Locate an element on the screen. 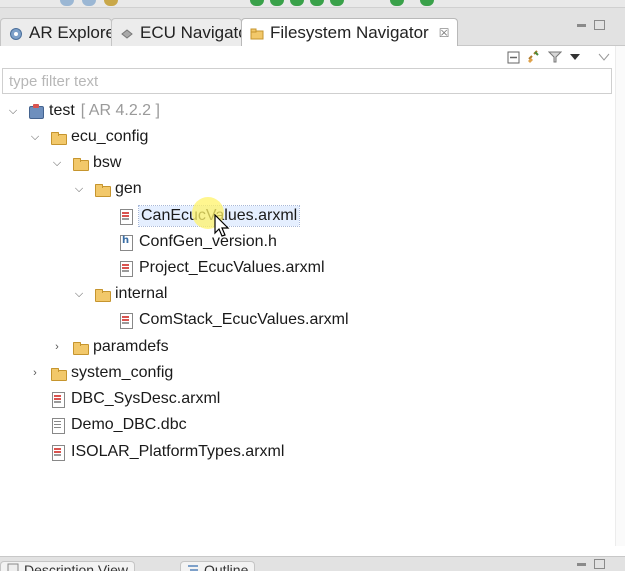  tab-label: ECU Navigator is located at coordinates (197, 32).